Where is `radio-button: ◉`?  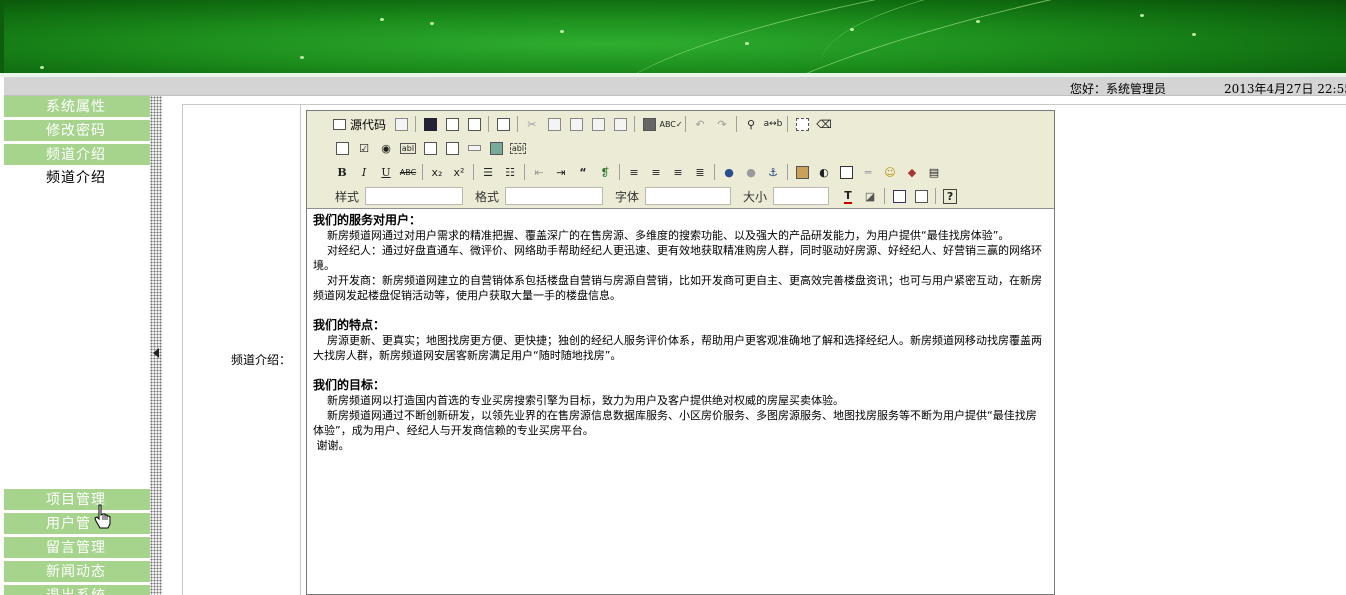
radio-button: ◉ is located at coordinates (386, 148).